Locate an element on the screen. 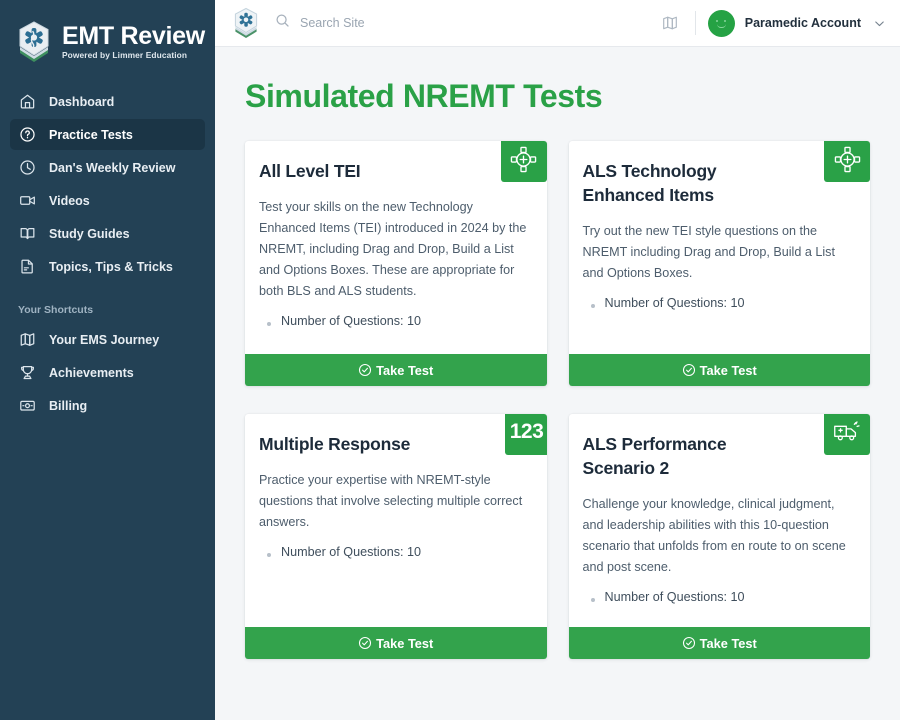 This screenshot has width=900, height=720. sidebar-item-dashboard: Dashboard is located at coordinates (107, 101).